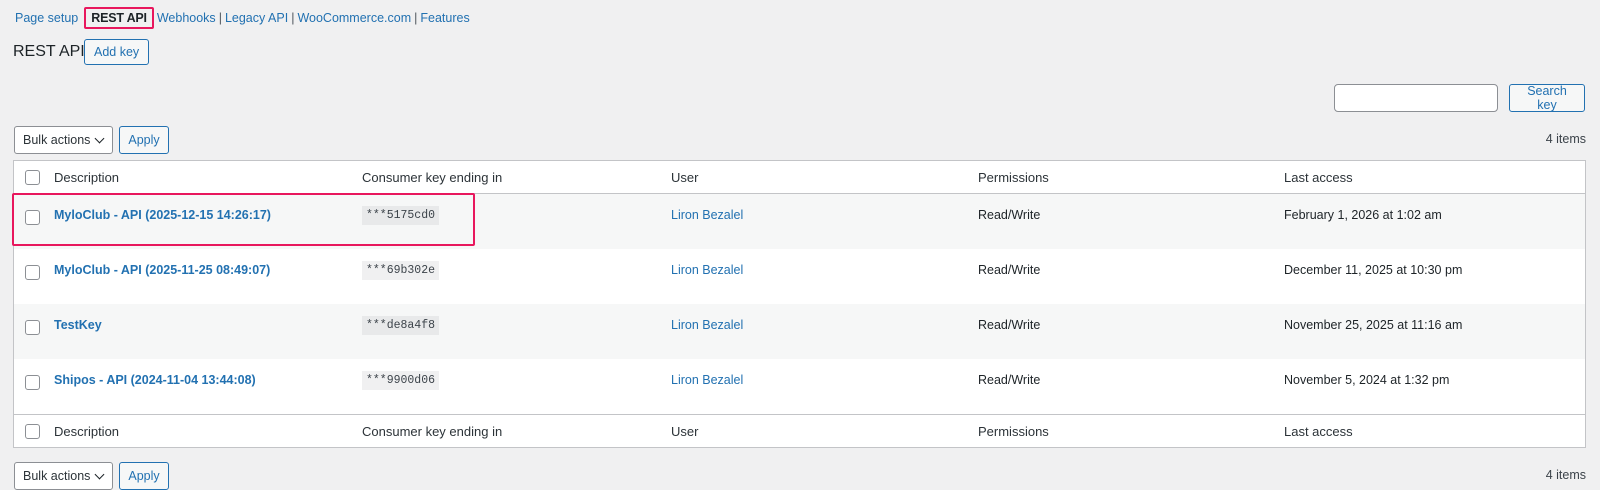 This screenshot has width=1600, height=490. What do you see at coordinates (1013, 431) in the screenshot?
I see `column-footer-permissions: Permissions` at bounding box center [1013, 431].